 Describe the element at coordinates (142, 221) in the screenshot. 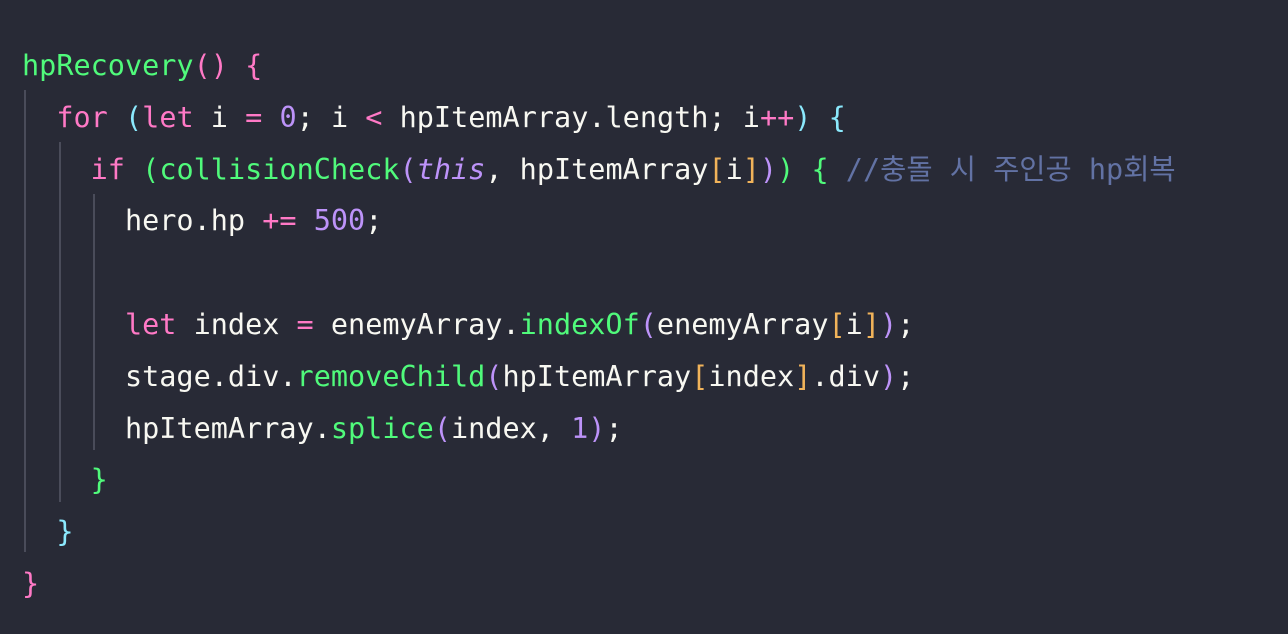

I see `code-token: hero.hp` at that location.